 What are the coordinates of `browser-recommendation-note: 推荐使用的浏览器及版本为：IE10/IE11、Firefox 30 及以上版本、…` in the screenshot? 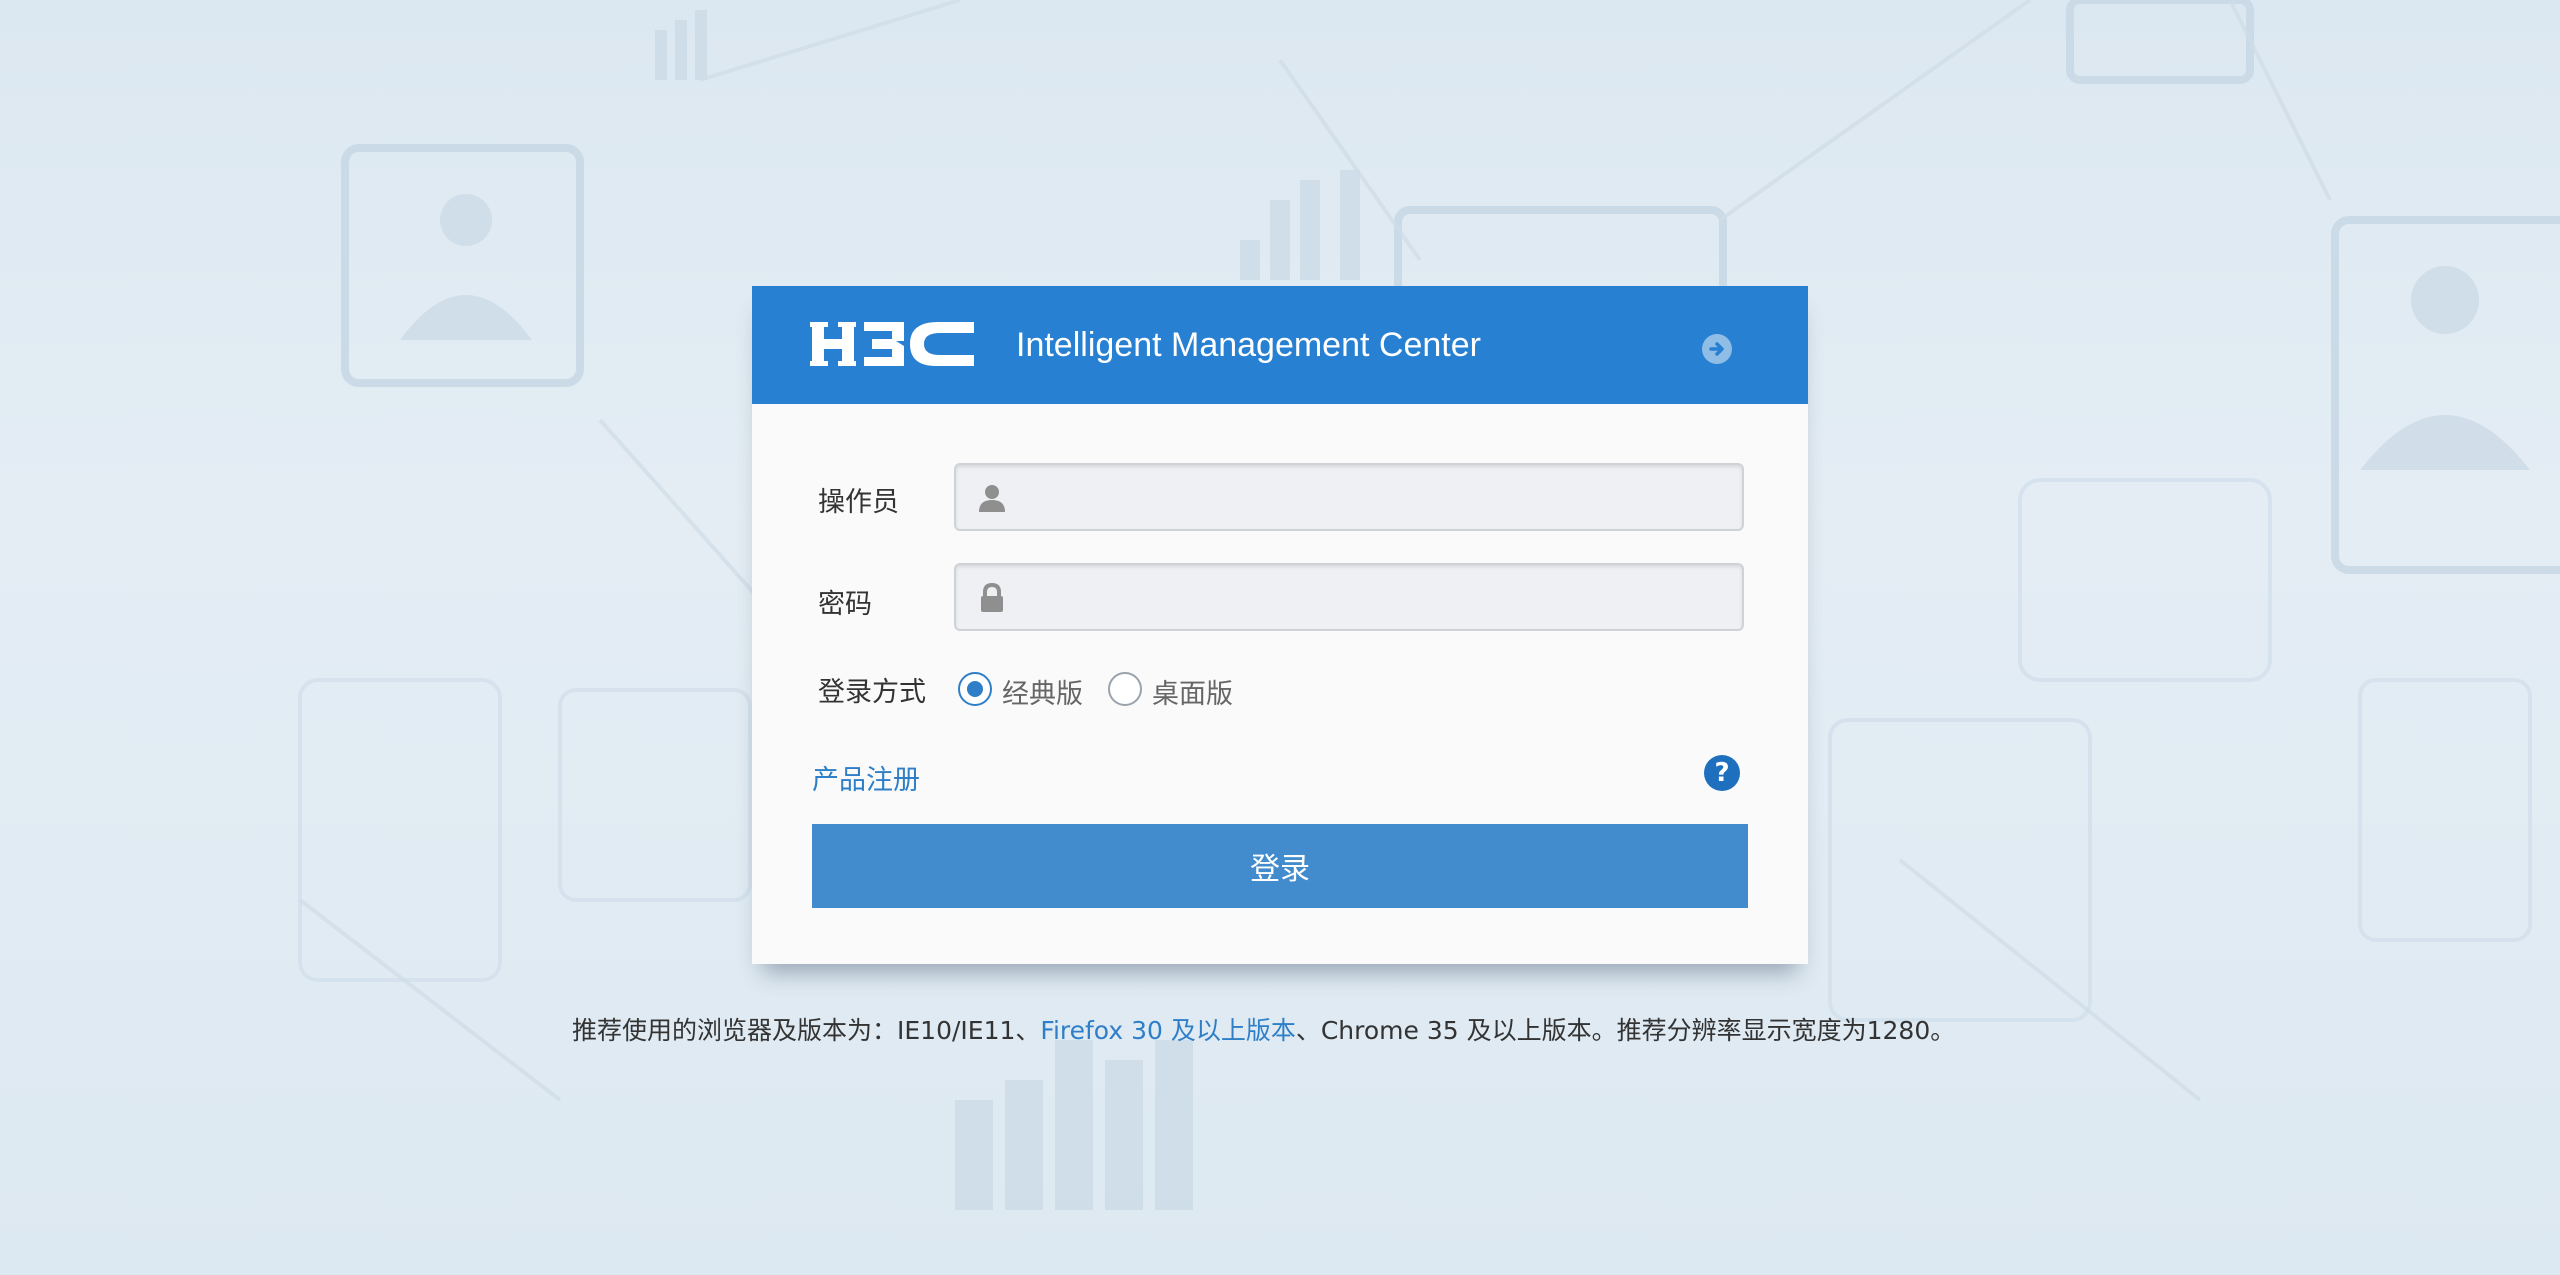 It's located at (1263, 1029).